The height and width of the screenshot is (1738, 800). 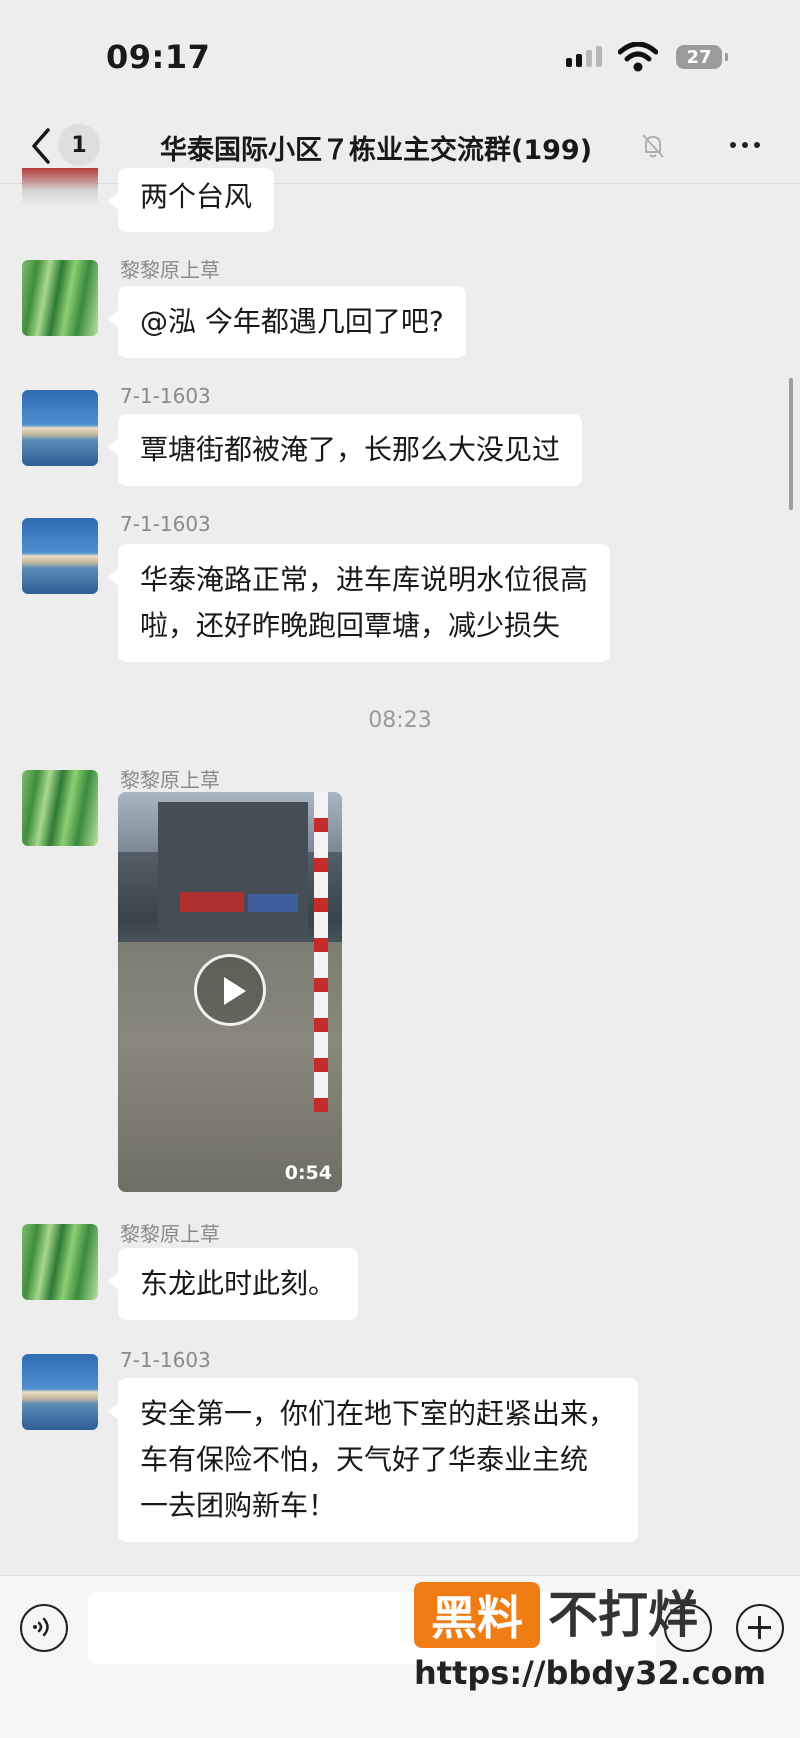 I want to click on cellular-signal-icon, so click(x=584, y=56).